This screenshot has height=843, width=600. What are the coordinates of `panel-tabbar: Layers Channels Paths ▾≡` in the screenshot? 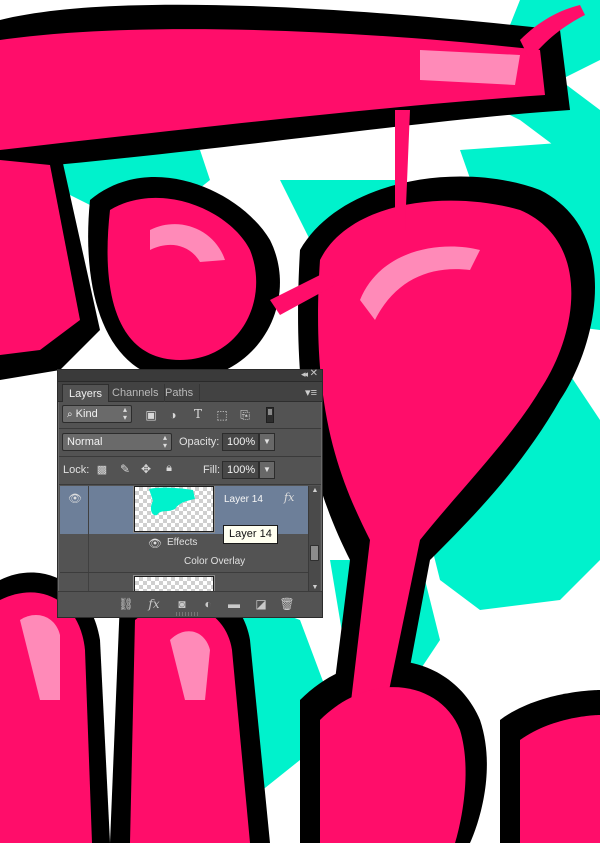 It's located at (190, 392).